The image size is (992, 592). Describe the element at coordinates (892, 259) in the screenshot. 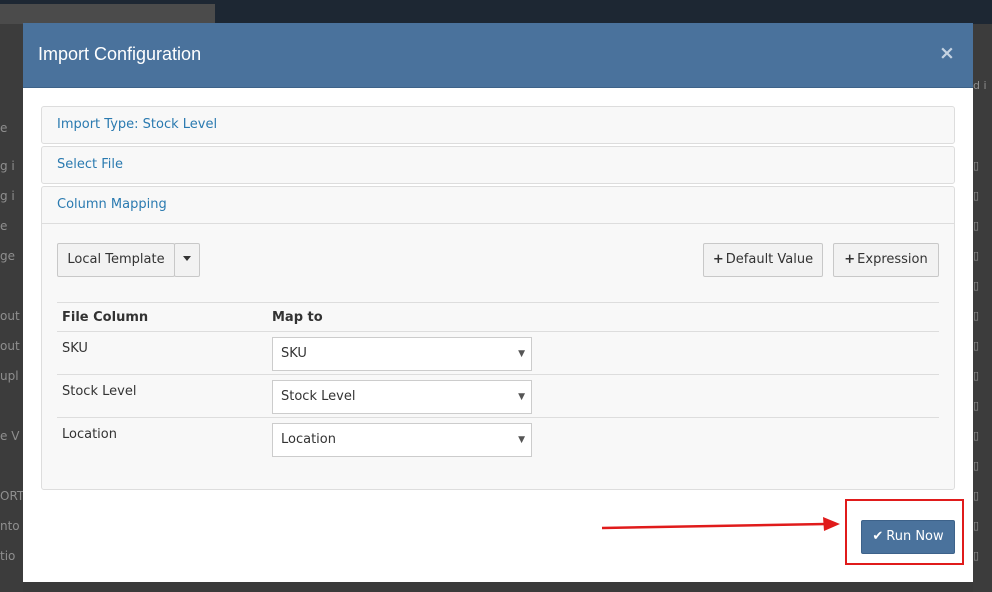

I see `expression-label: Expression` at that location.